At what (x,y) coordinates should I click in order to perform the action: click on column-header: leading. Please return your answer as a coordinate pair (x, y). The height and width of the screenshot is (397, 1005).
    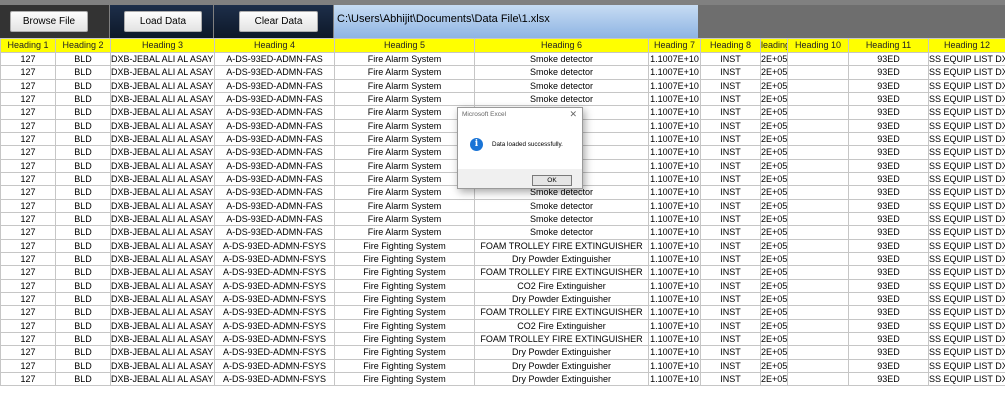
    Looking at the image, I should click on (774, 45).